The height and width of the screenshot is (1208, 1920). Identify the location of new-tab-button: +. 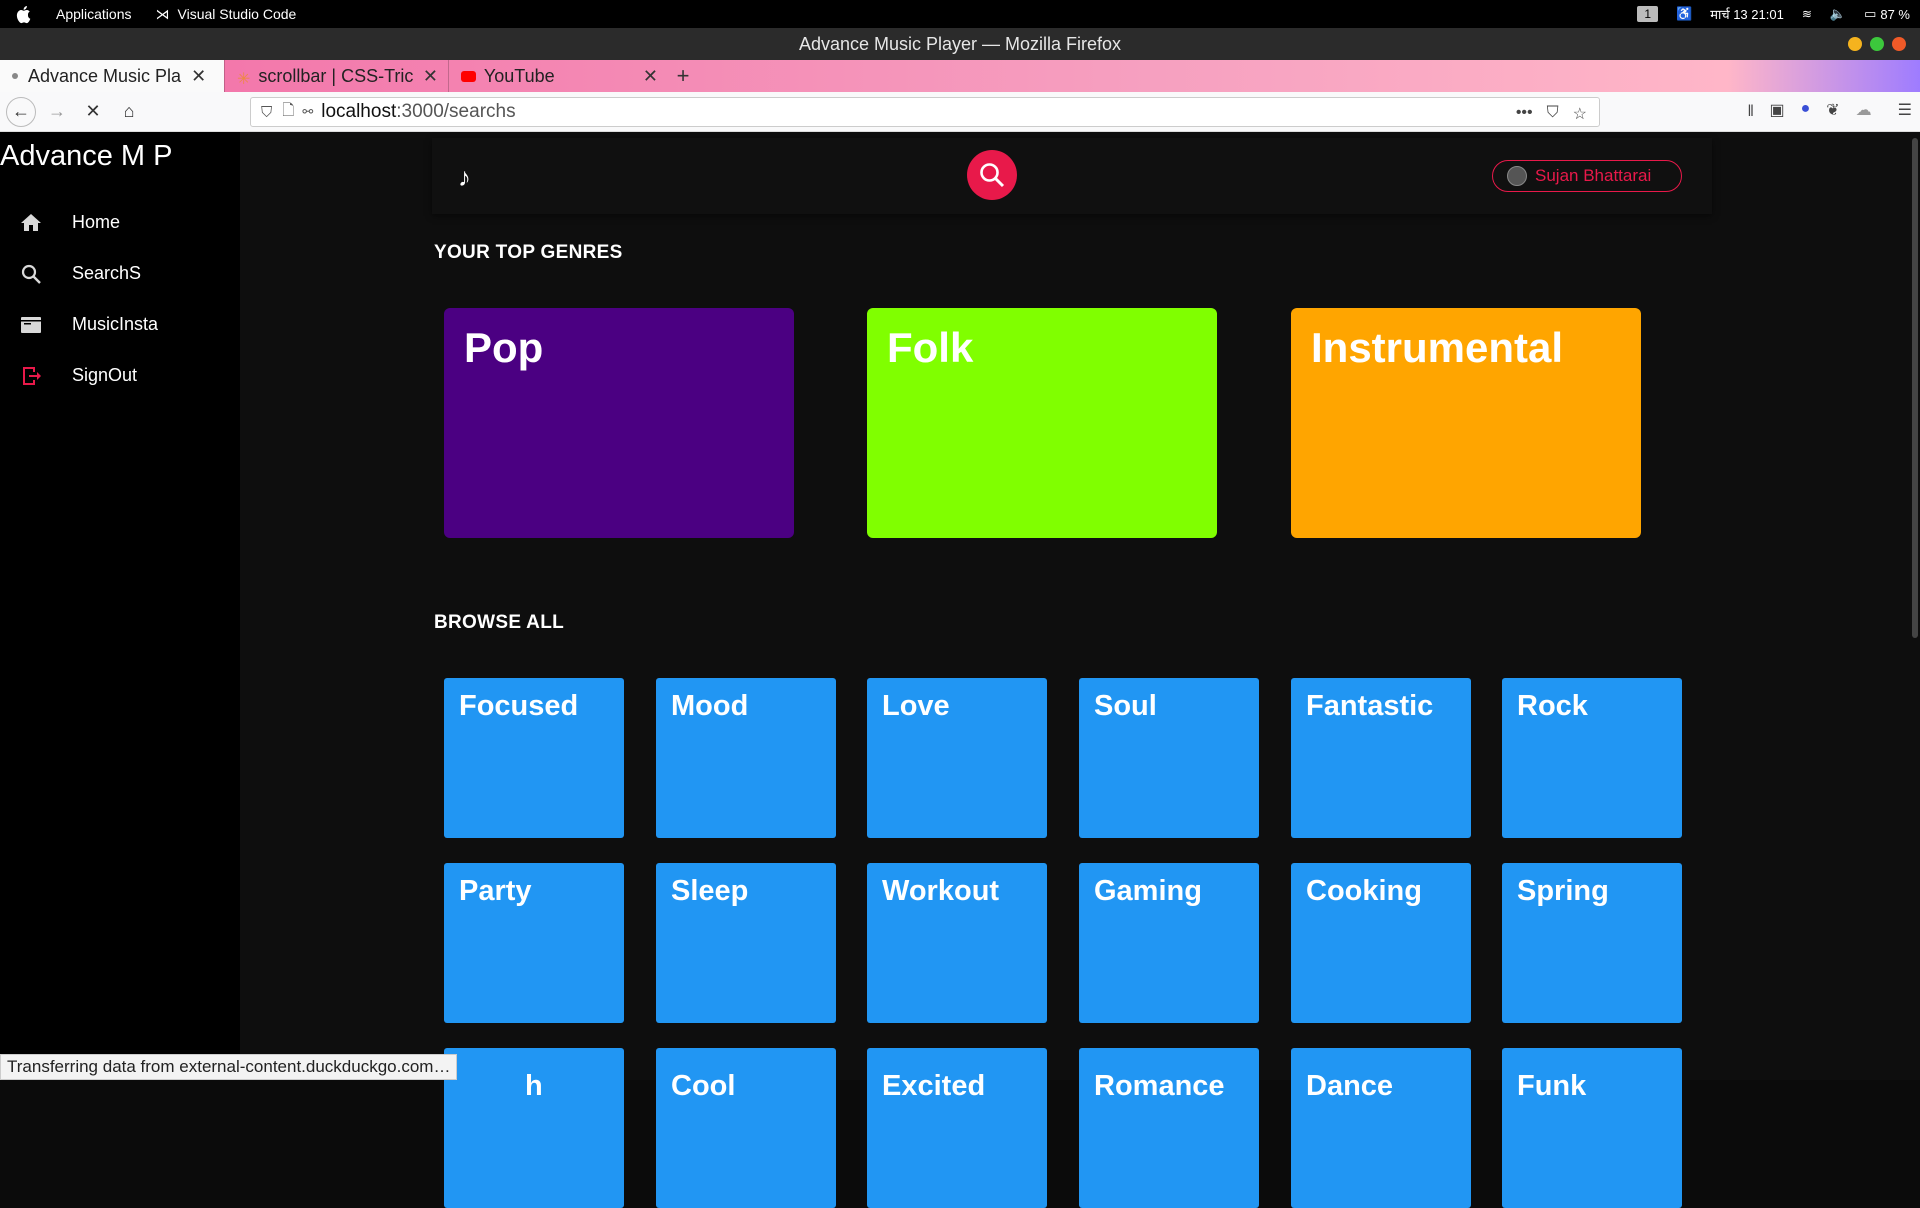
(683, 76).